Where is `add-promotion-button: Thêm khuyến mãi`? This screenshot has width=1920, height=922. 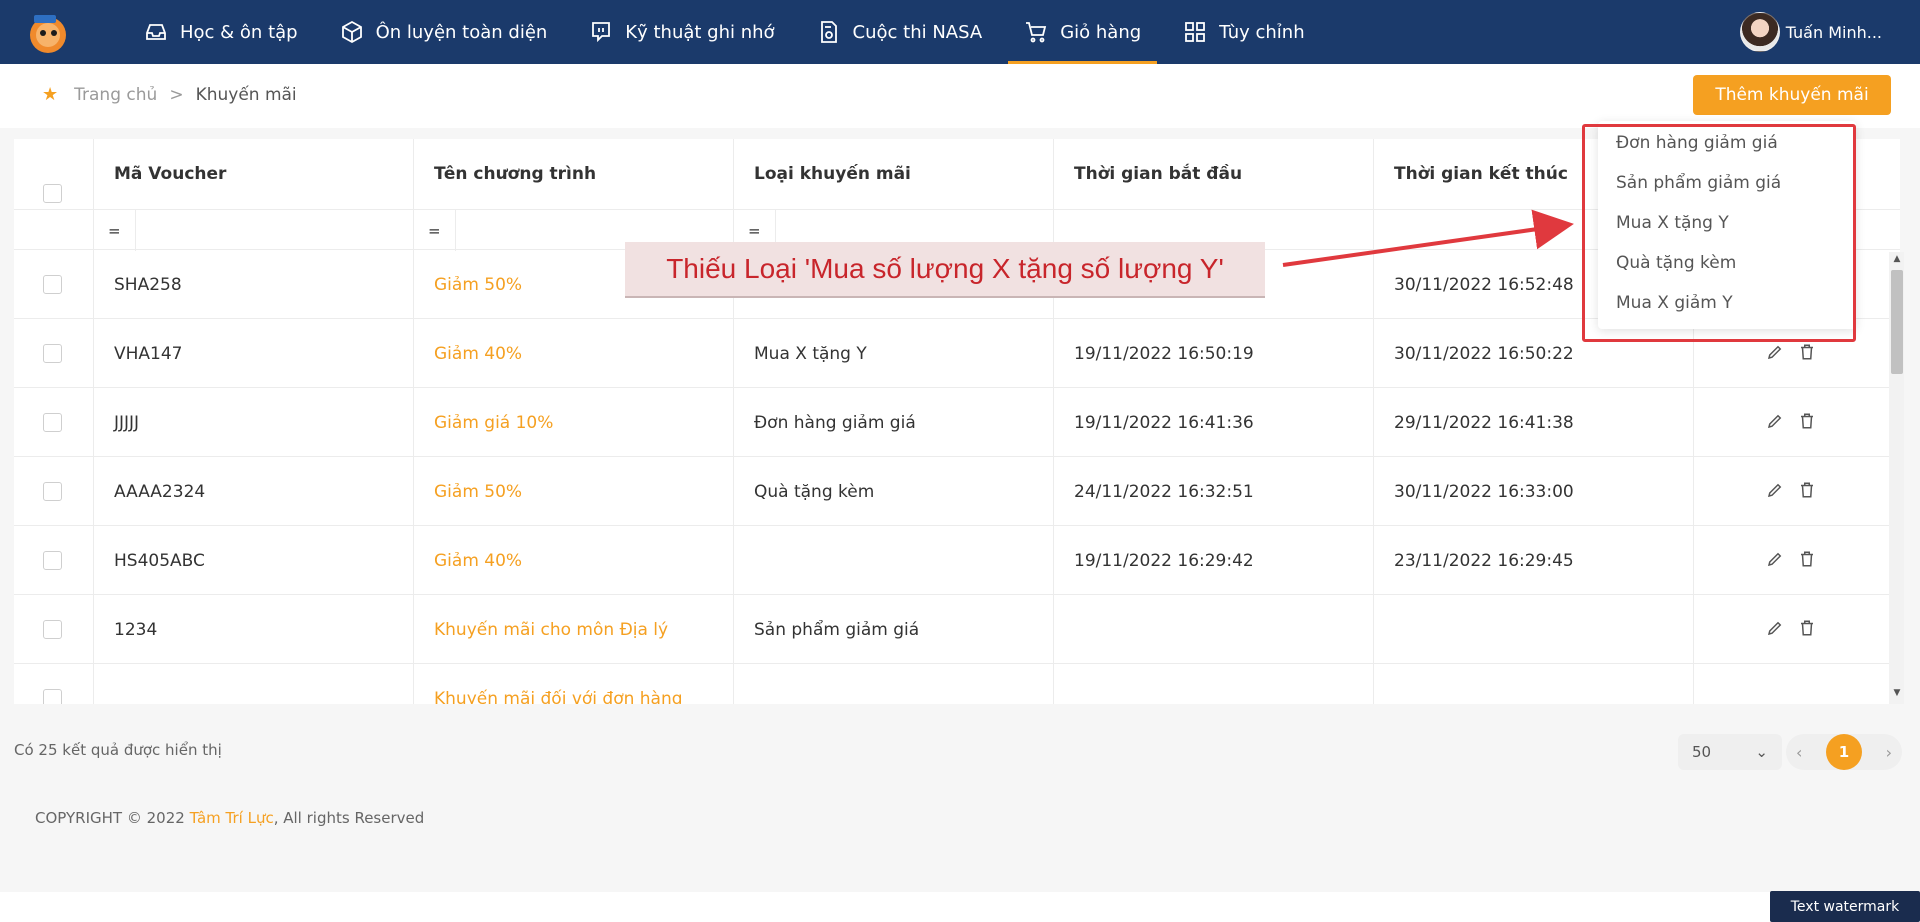
add-promotion-button: Thêm khuyến mãi is located at coordinates (1792, 95).